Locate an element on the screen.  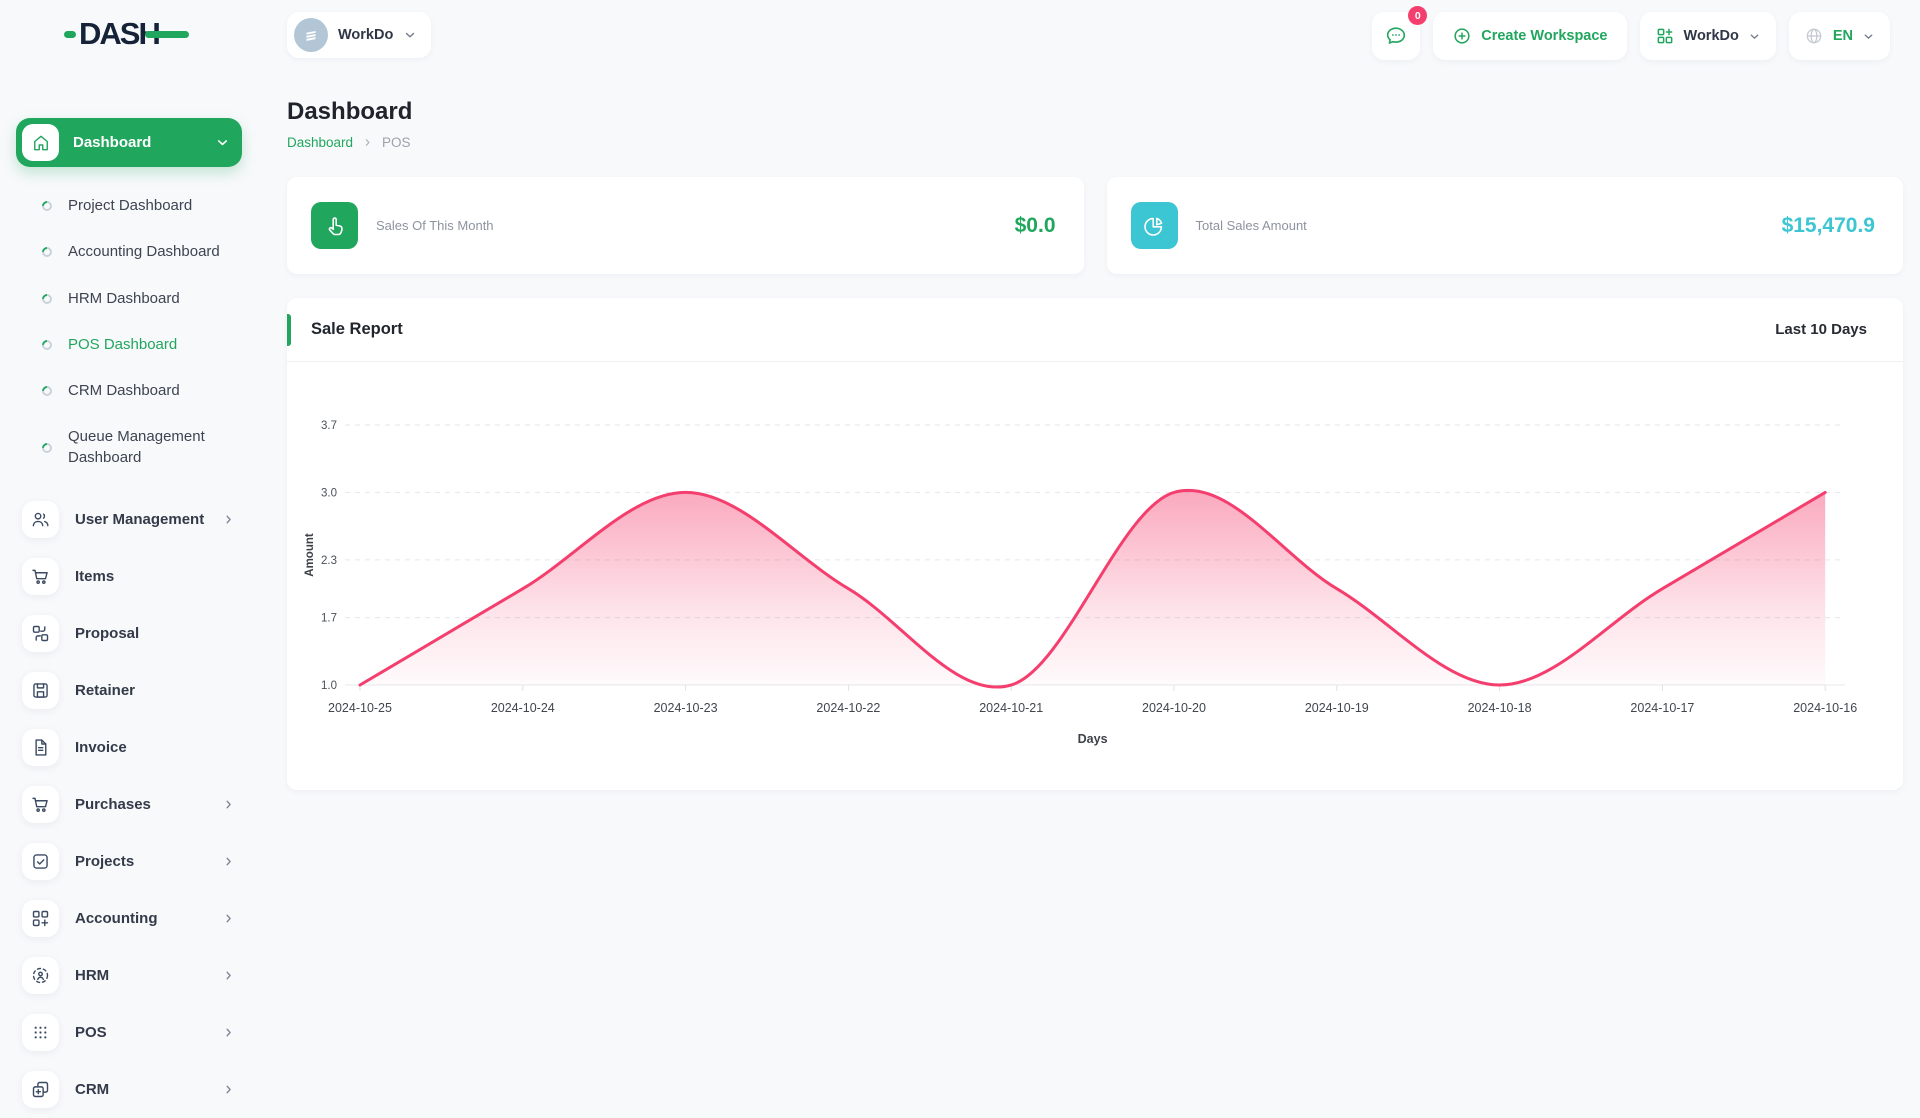
kpi-card-total-sales-amount: Total Sales Amount $15,470.9 is located at coordinates (1505, 225).